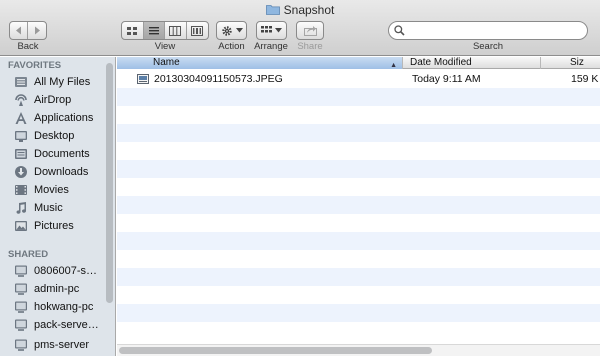 The width and height of the screenshot is (600, 356). I want to click on sidebar-item-shared-admin-pc: admin-pc, so click(54, 289).